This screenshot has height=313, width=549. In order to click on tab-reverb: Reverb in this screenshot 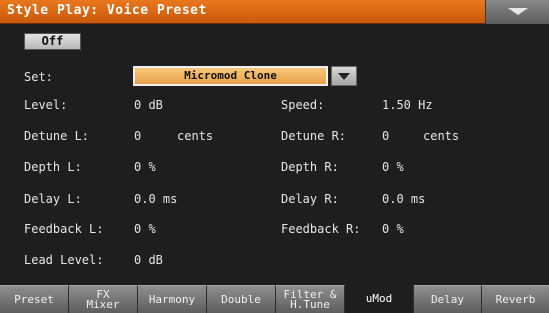, I will do `click(515, 299)`.